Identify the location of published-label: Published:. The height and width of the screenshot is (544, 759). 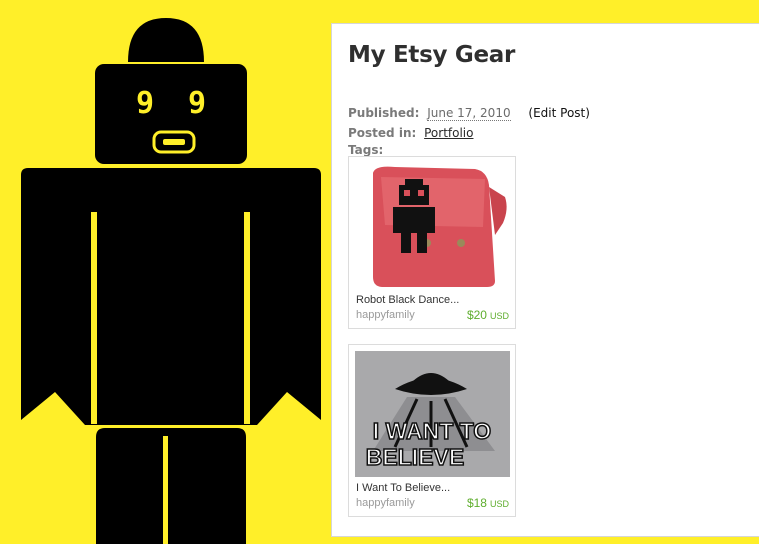
(384, 113).